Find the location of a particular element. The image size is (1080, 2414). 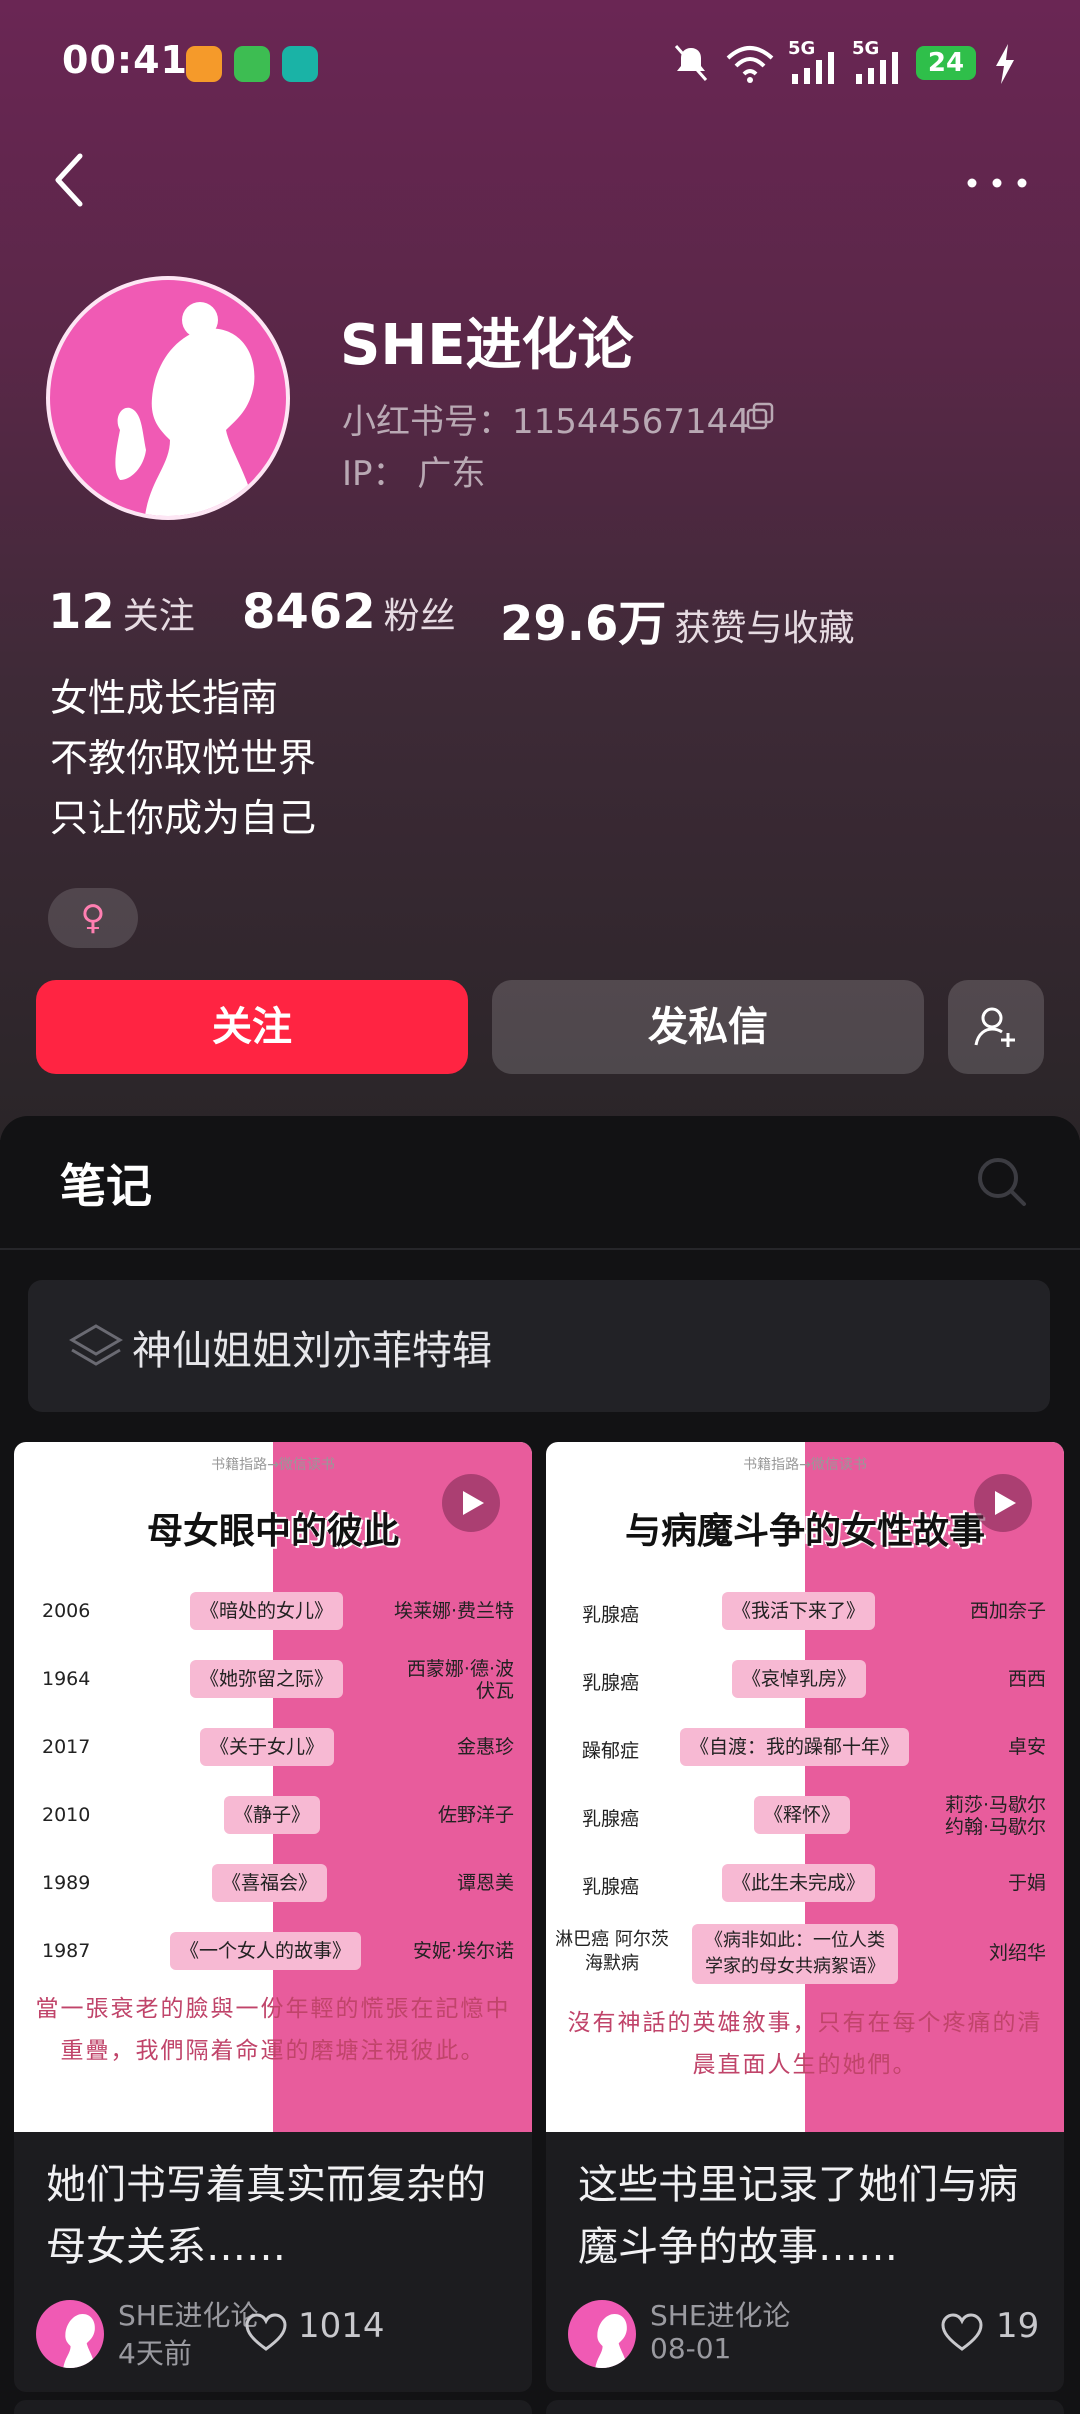

search-icon is located at coordinates (1001, 1181).